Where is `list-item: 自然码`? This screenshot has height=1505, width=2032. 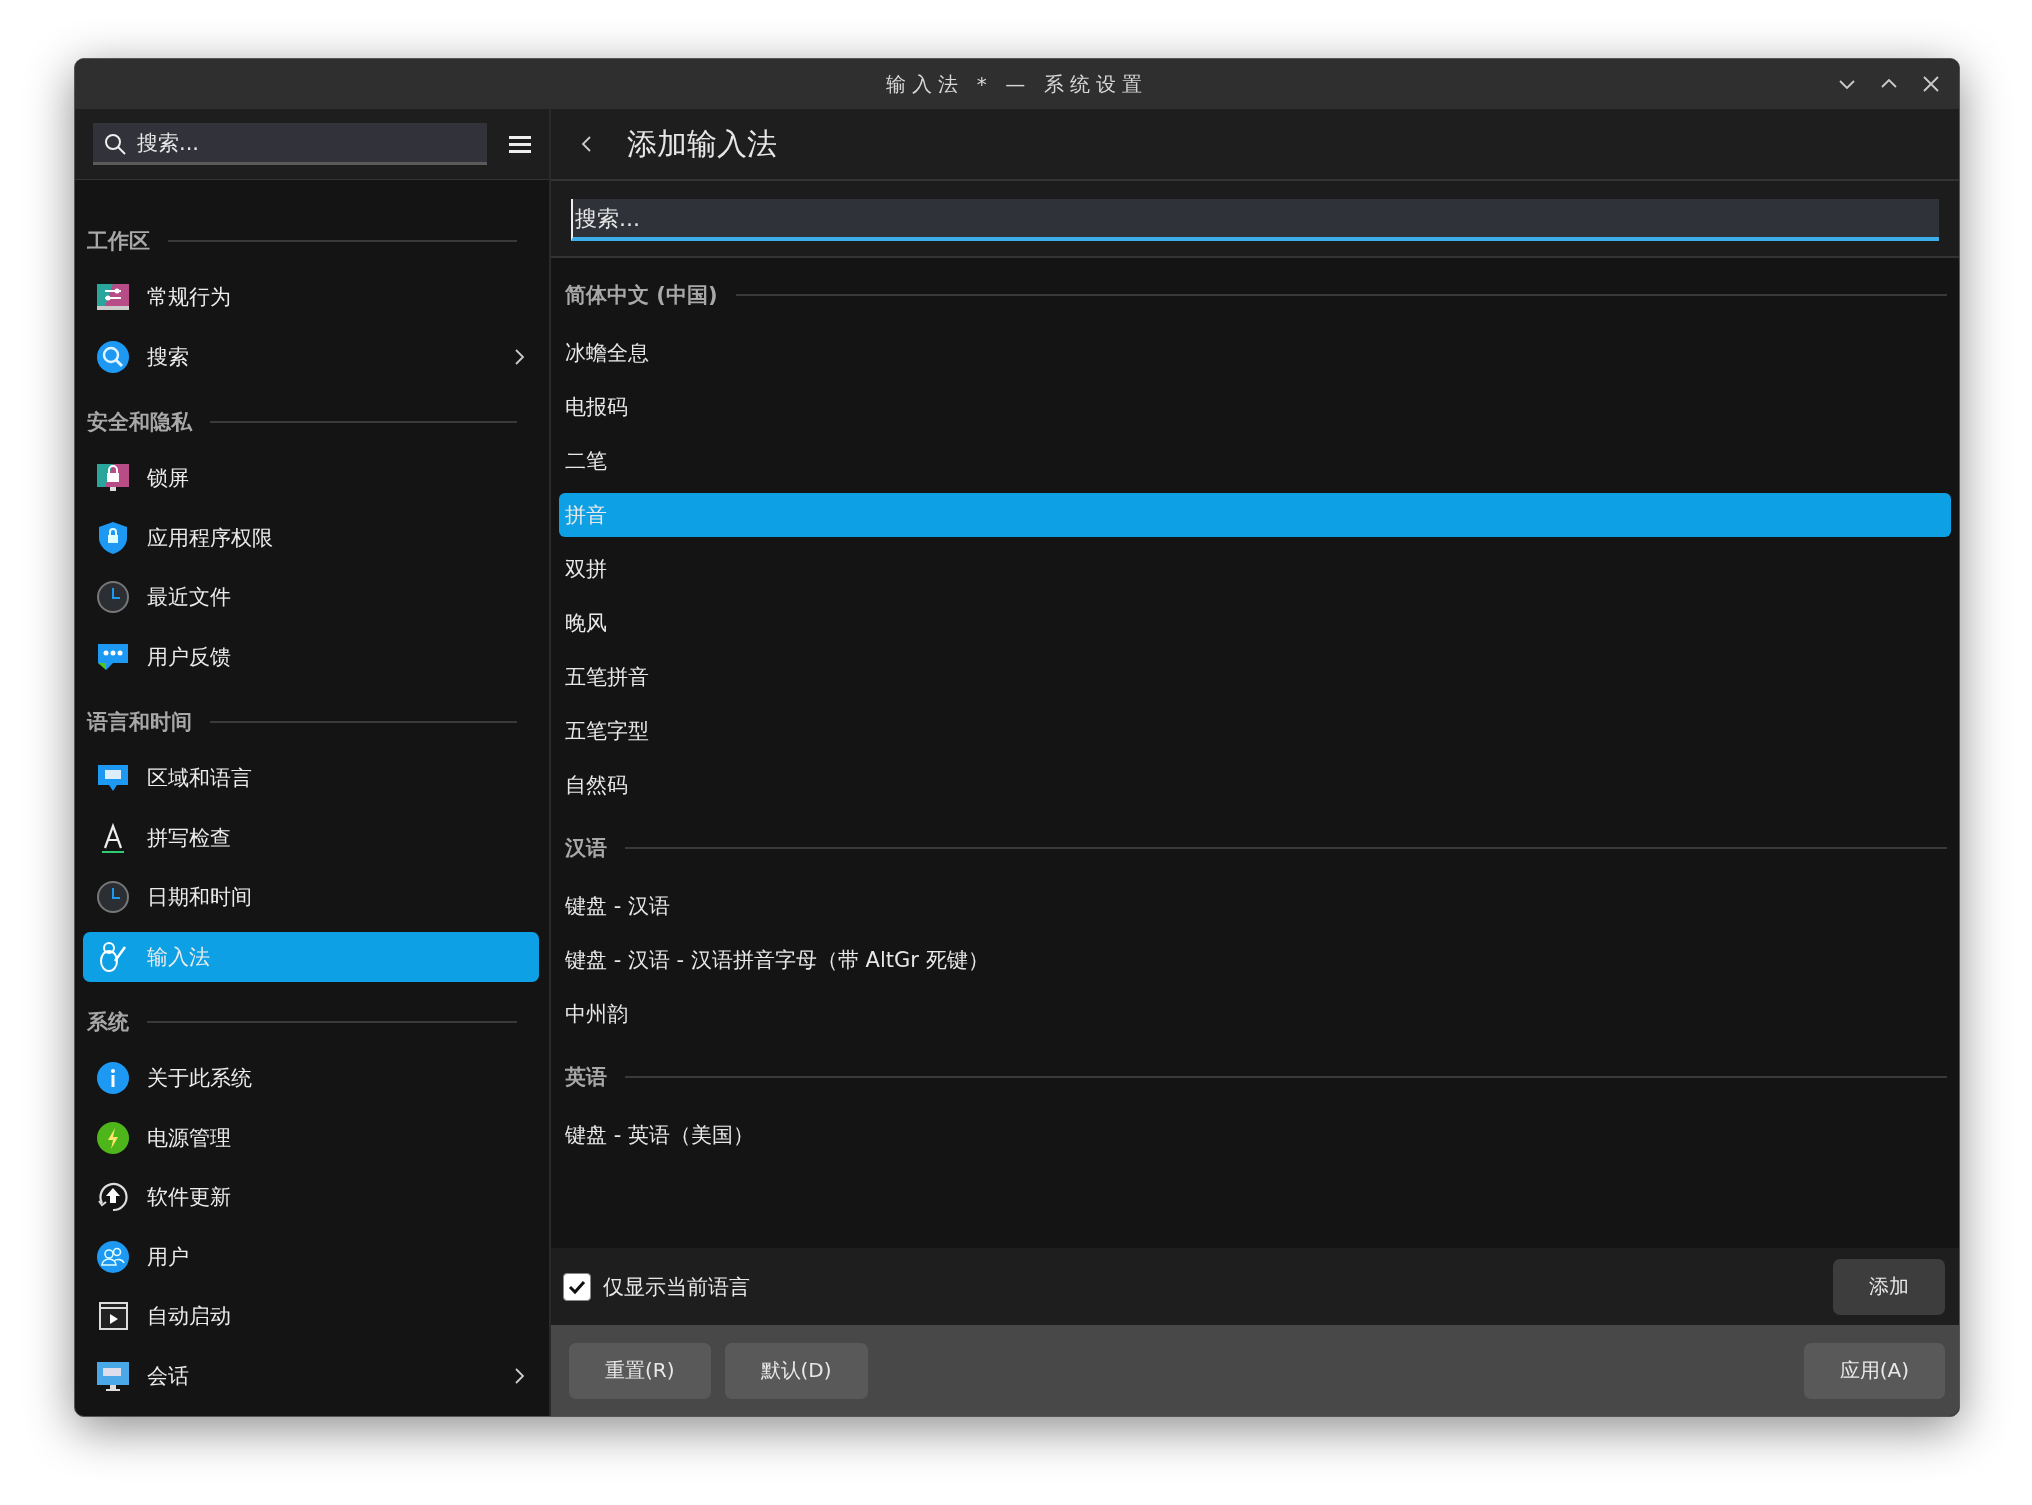
list-item: 自然码 is located at coordinates (1255, 785).